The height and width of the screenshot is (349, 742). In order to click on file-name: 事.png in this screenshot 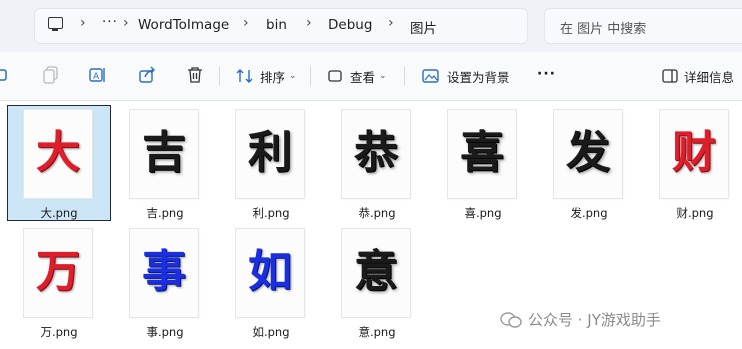, I will do `click(164, 332)`.